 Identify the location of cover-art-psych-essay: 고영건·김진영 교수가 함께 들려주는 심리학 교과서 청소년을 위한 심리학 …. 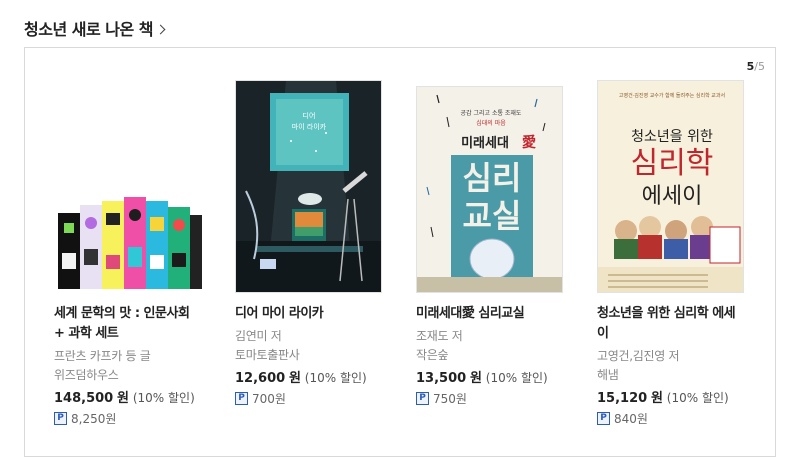
(670, 186).